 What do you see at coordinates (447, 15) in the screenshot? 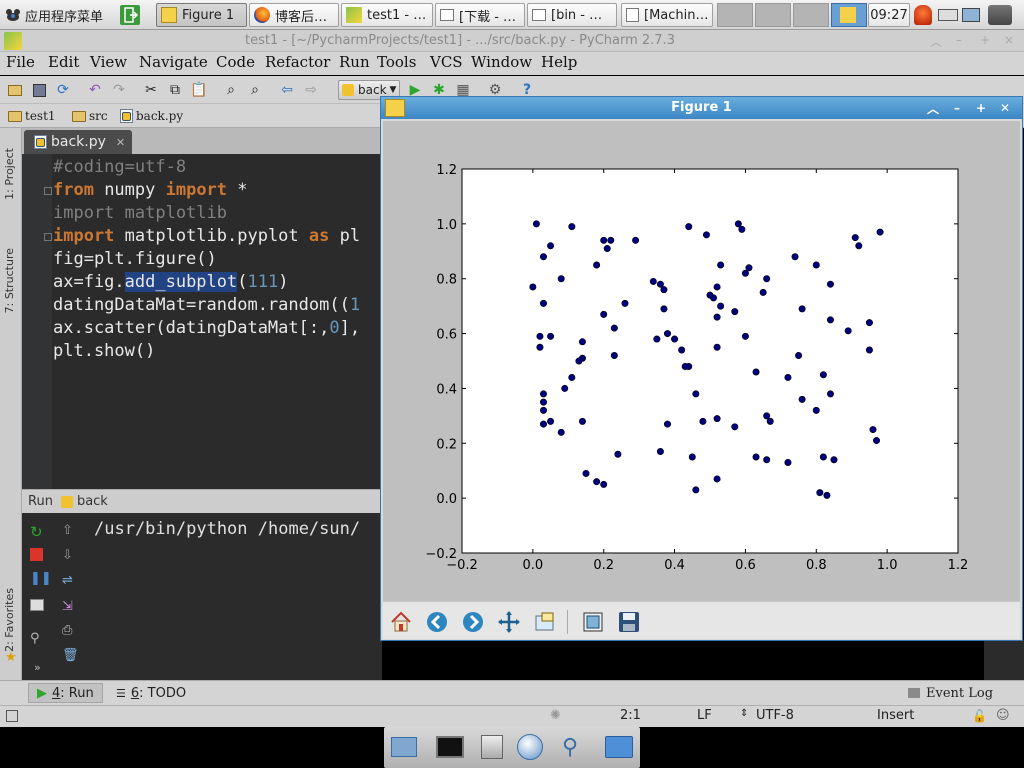
I see `folder-window-icon` at bounding box center [447, 15].